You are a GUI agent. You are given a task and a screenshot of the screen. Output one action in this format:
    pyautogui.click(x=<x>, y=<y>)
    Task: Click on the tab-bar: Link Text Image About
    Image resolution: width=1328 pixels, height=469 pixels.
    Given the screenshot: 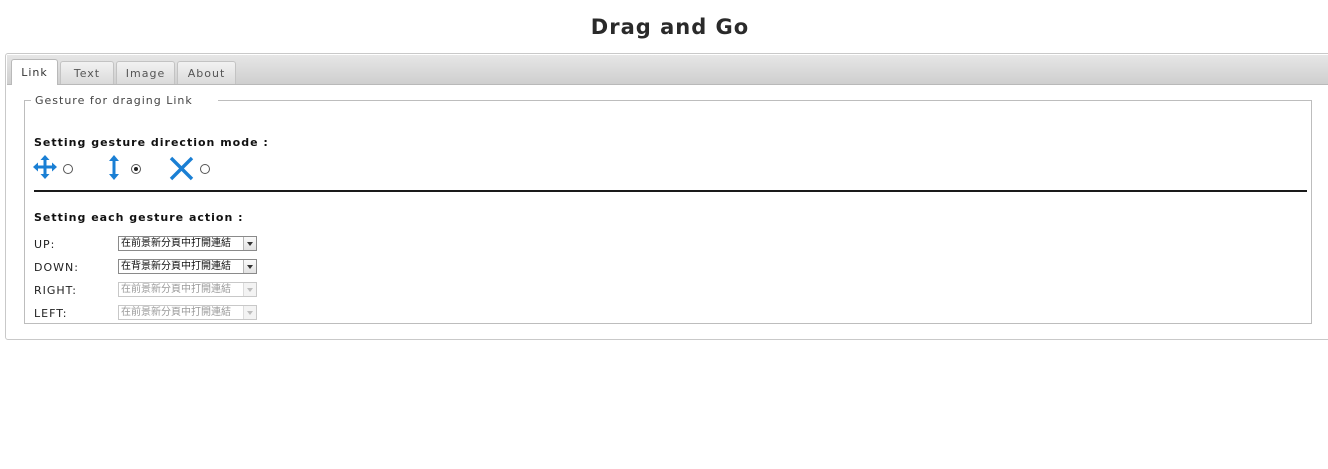 What is the action you would take?
    pyautogui.click(x=667, y=70)
    